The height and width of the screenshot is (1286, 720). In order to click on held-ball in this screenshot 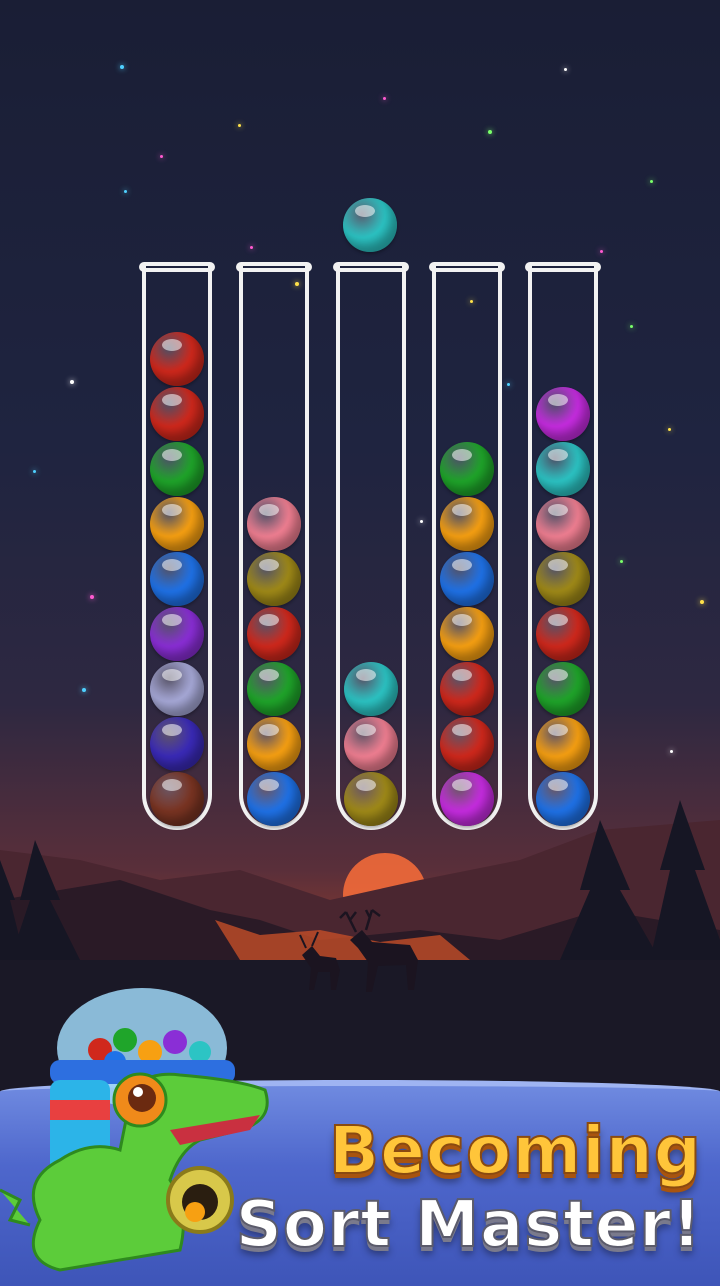, I will do `click(370, 225)`.